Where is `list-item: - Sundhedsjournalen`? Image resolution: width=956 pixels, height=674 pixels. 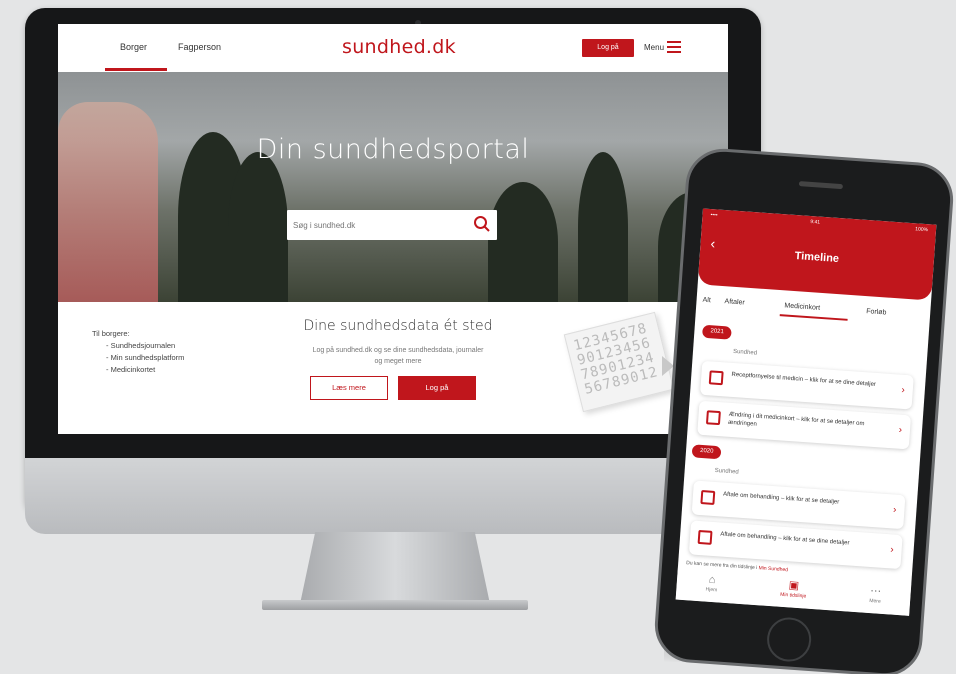 list-item: - Sundhedsjournalen is located at coordinates (141, 345).